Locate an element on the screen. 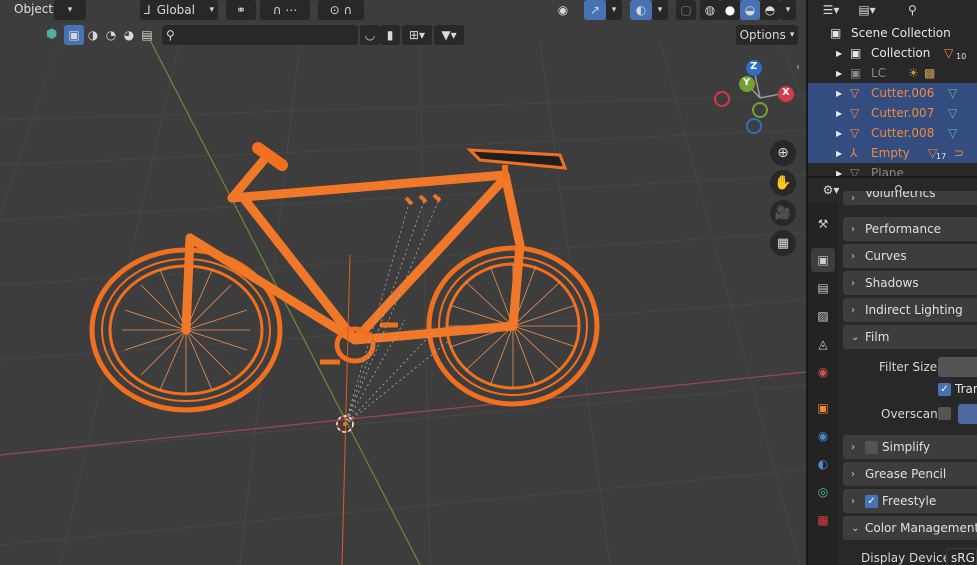  viewport-search: ⚲ is located at coordinates (260, 35).